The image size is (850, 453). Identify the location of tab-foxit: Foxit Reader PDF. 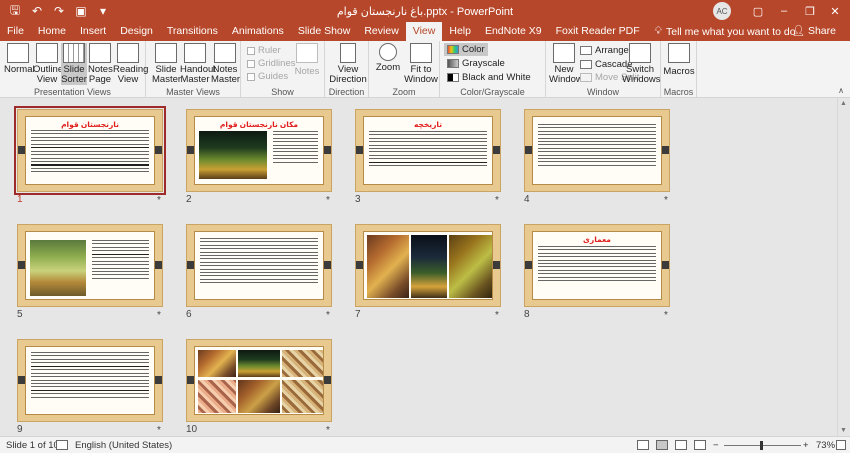
(598, 31).